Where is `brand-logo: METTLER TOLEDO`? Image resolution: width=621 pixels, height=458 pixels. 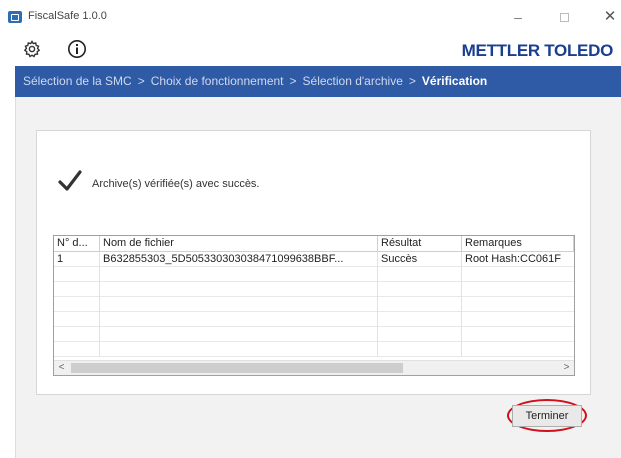
brand-logo: METTLER TOLEDO is located at coordinates (537, 50).